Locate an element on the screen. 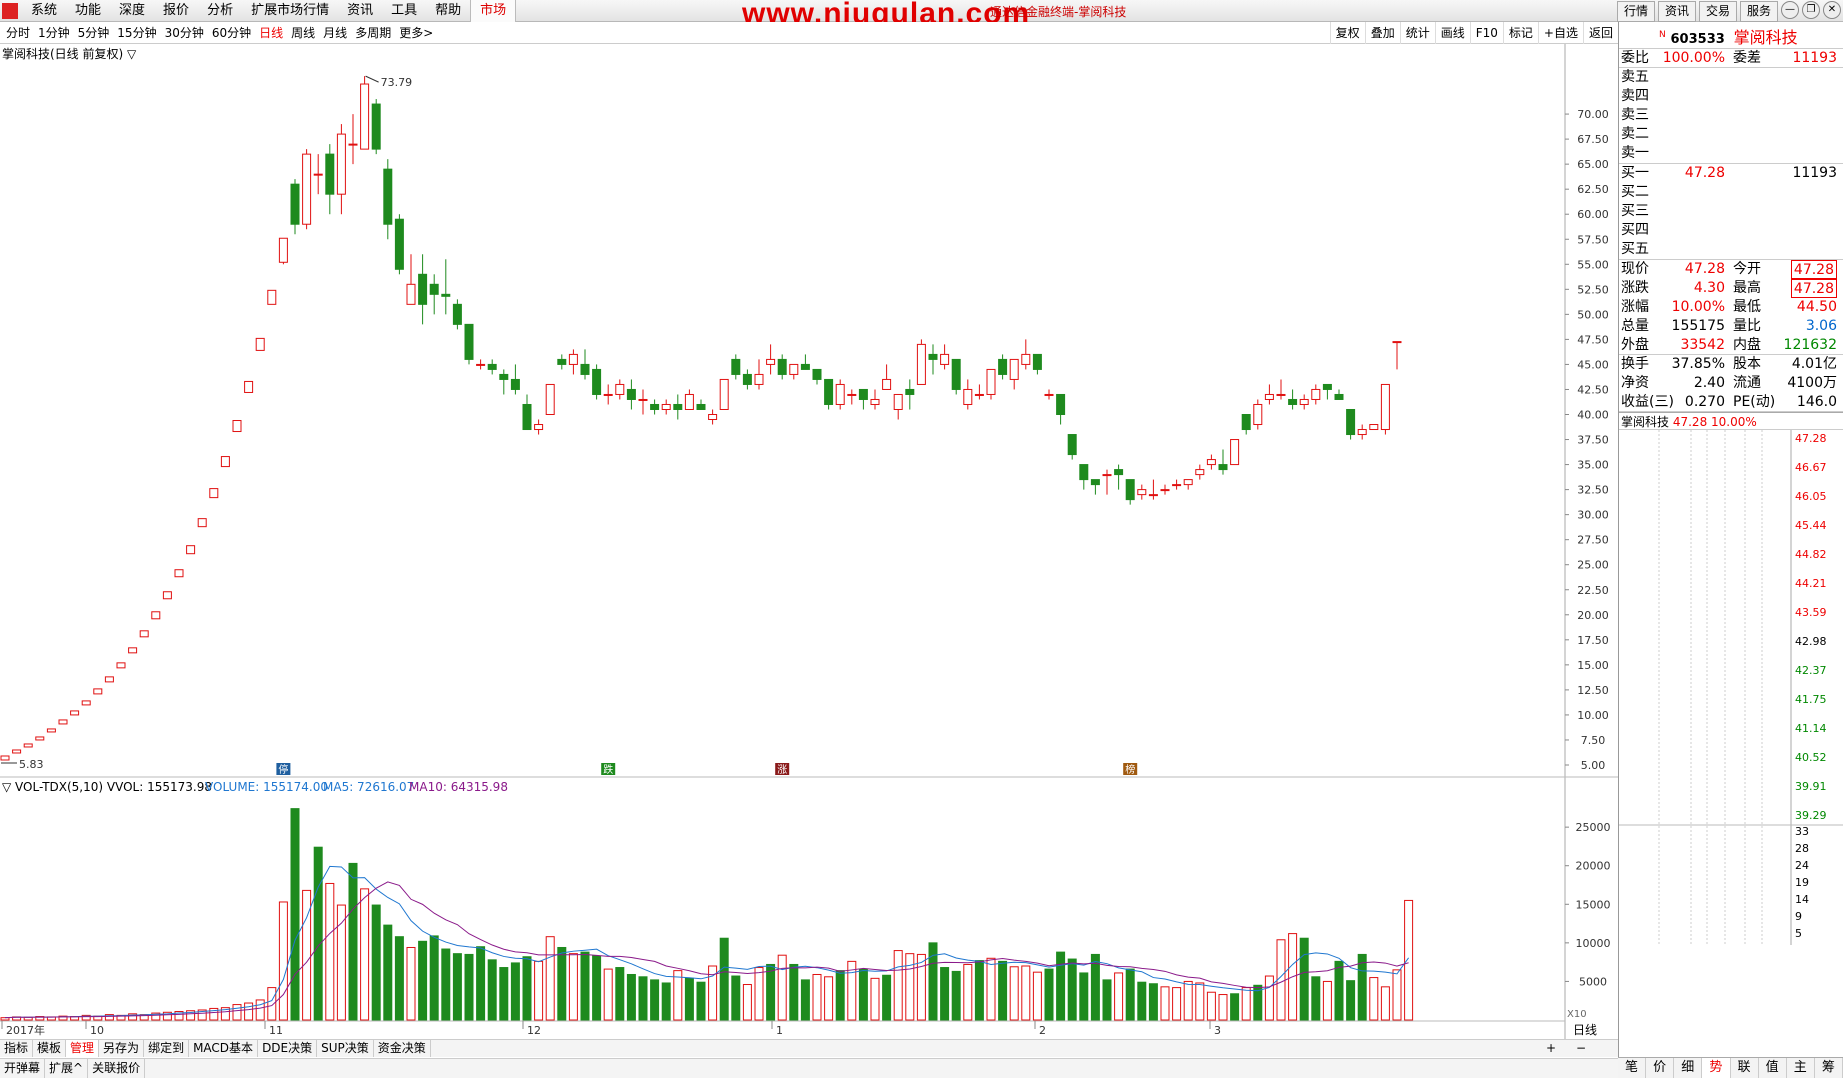  stat-row: 现价 47.28 今开 47.28 is located at coordinates (1731, 269).